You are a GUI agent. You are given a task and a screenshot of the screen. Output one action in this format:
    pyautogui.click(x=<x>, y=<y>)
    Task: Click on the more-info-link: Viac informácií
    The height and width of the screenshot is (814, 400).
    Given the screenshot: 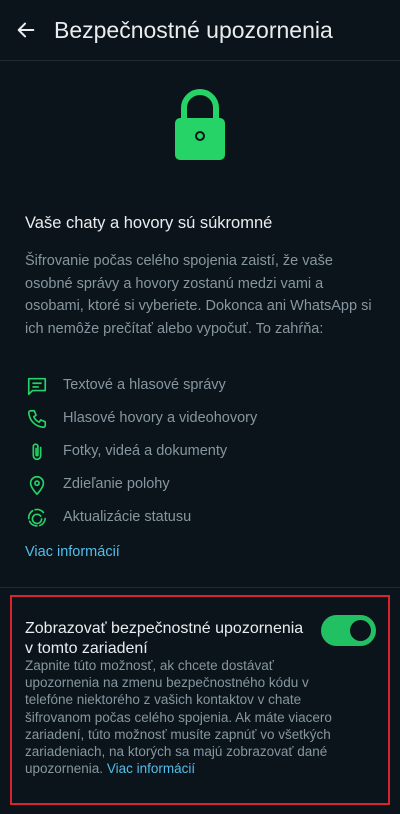 What is the action you would take?
    pyautogui.click(x=72, y=552)
    